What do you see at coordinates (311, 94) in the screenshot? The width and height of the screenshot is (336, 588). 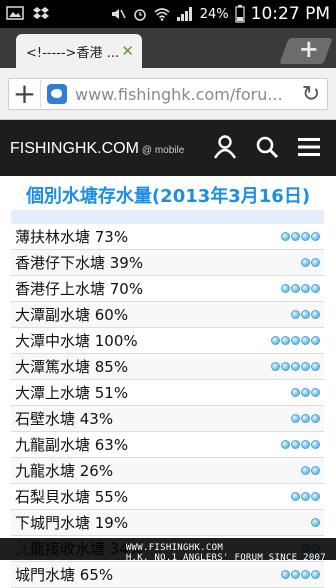 I see `reload-icon: ↻` at bounding box center [311, 94].